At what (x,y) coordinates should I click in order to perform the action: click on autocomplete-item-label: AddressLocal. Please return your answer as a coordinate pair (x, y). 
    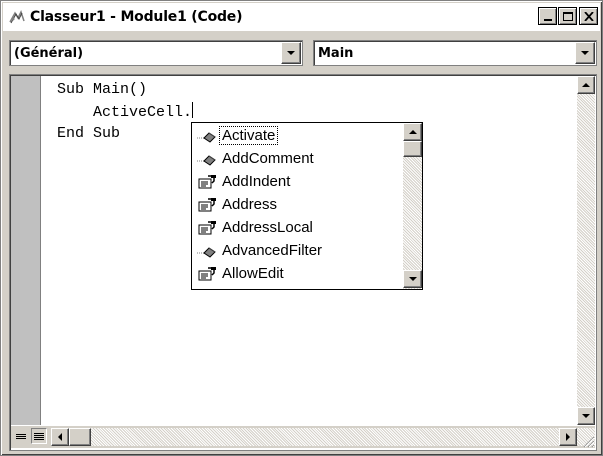
    Looking at the image, I should click on (267, 227).